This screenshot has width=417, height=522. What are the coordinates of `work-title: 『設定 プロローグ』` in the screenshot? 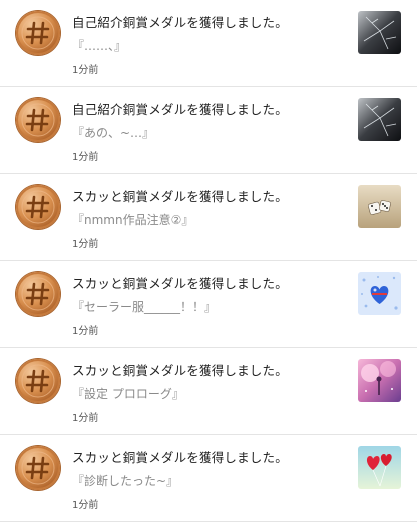 It's located at (128, 394).